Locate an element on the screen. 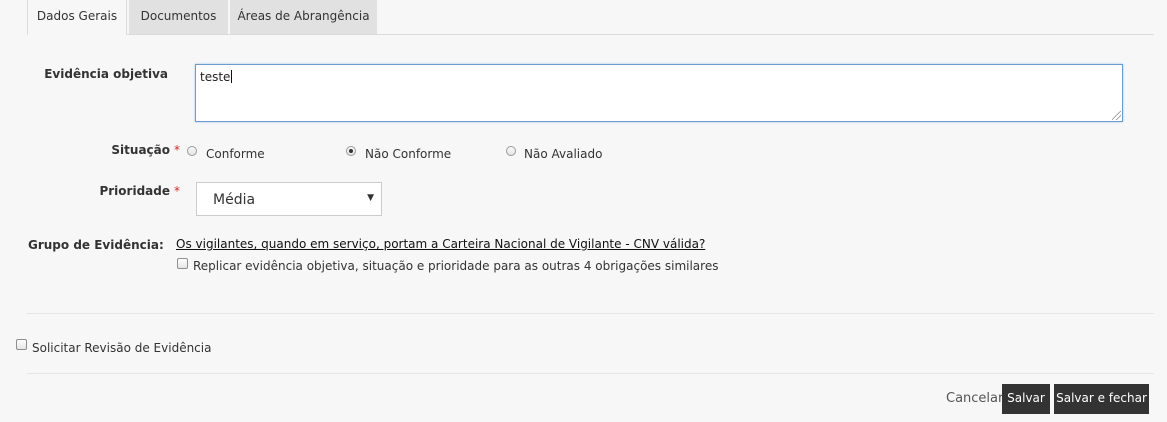 Image resolution: width=1167 pixels, height=422 pixels. evidencia-label: Evidência objetiva is located at coordinates (106, 74).